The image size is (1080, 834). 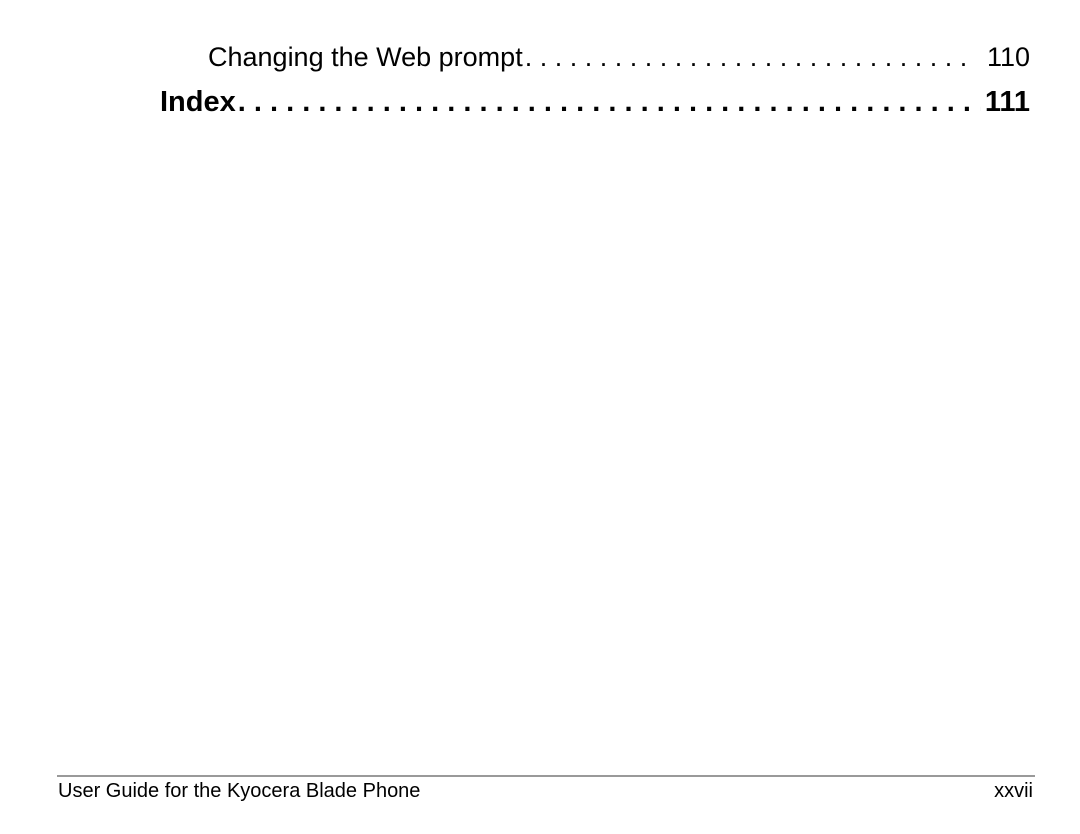 What do you see at coordinates (1013, 791) in the screenshot?
I see `footer-page-number: xxvii` at bounding box center [1013, 791].